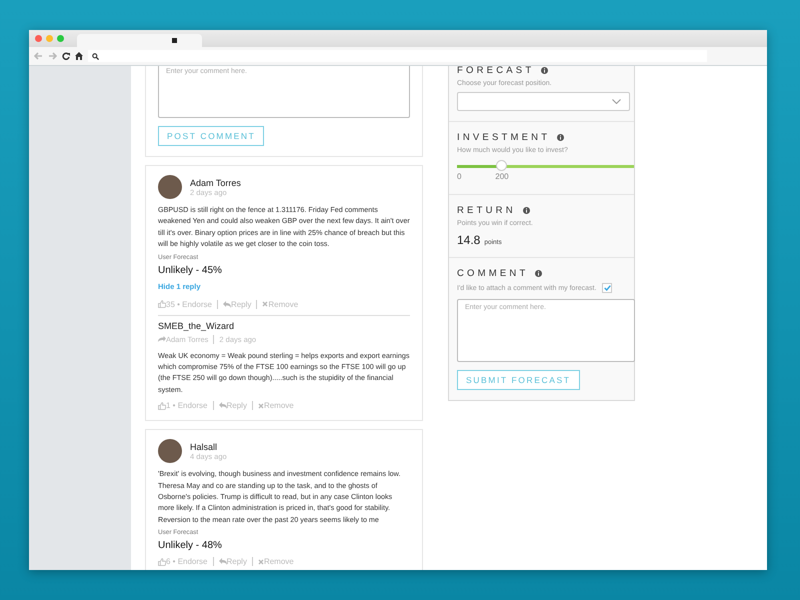 The image size is (800, 600). Describe the element at coordinates (185, 304) in the screenshot. I see `endorse-link: 35 • Endorse` at that location.